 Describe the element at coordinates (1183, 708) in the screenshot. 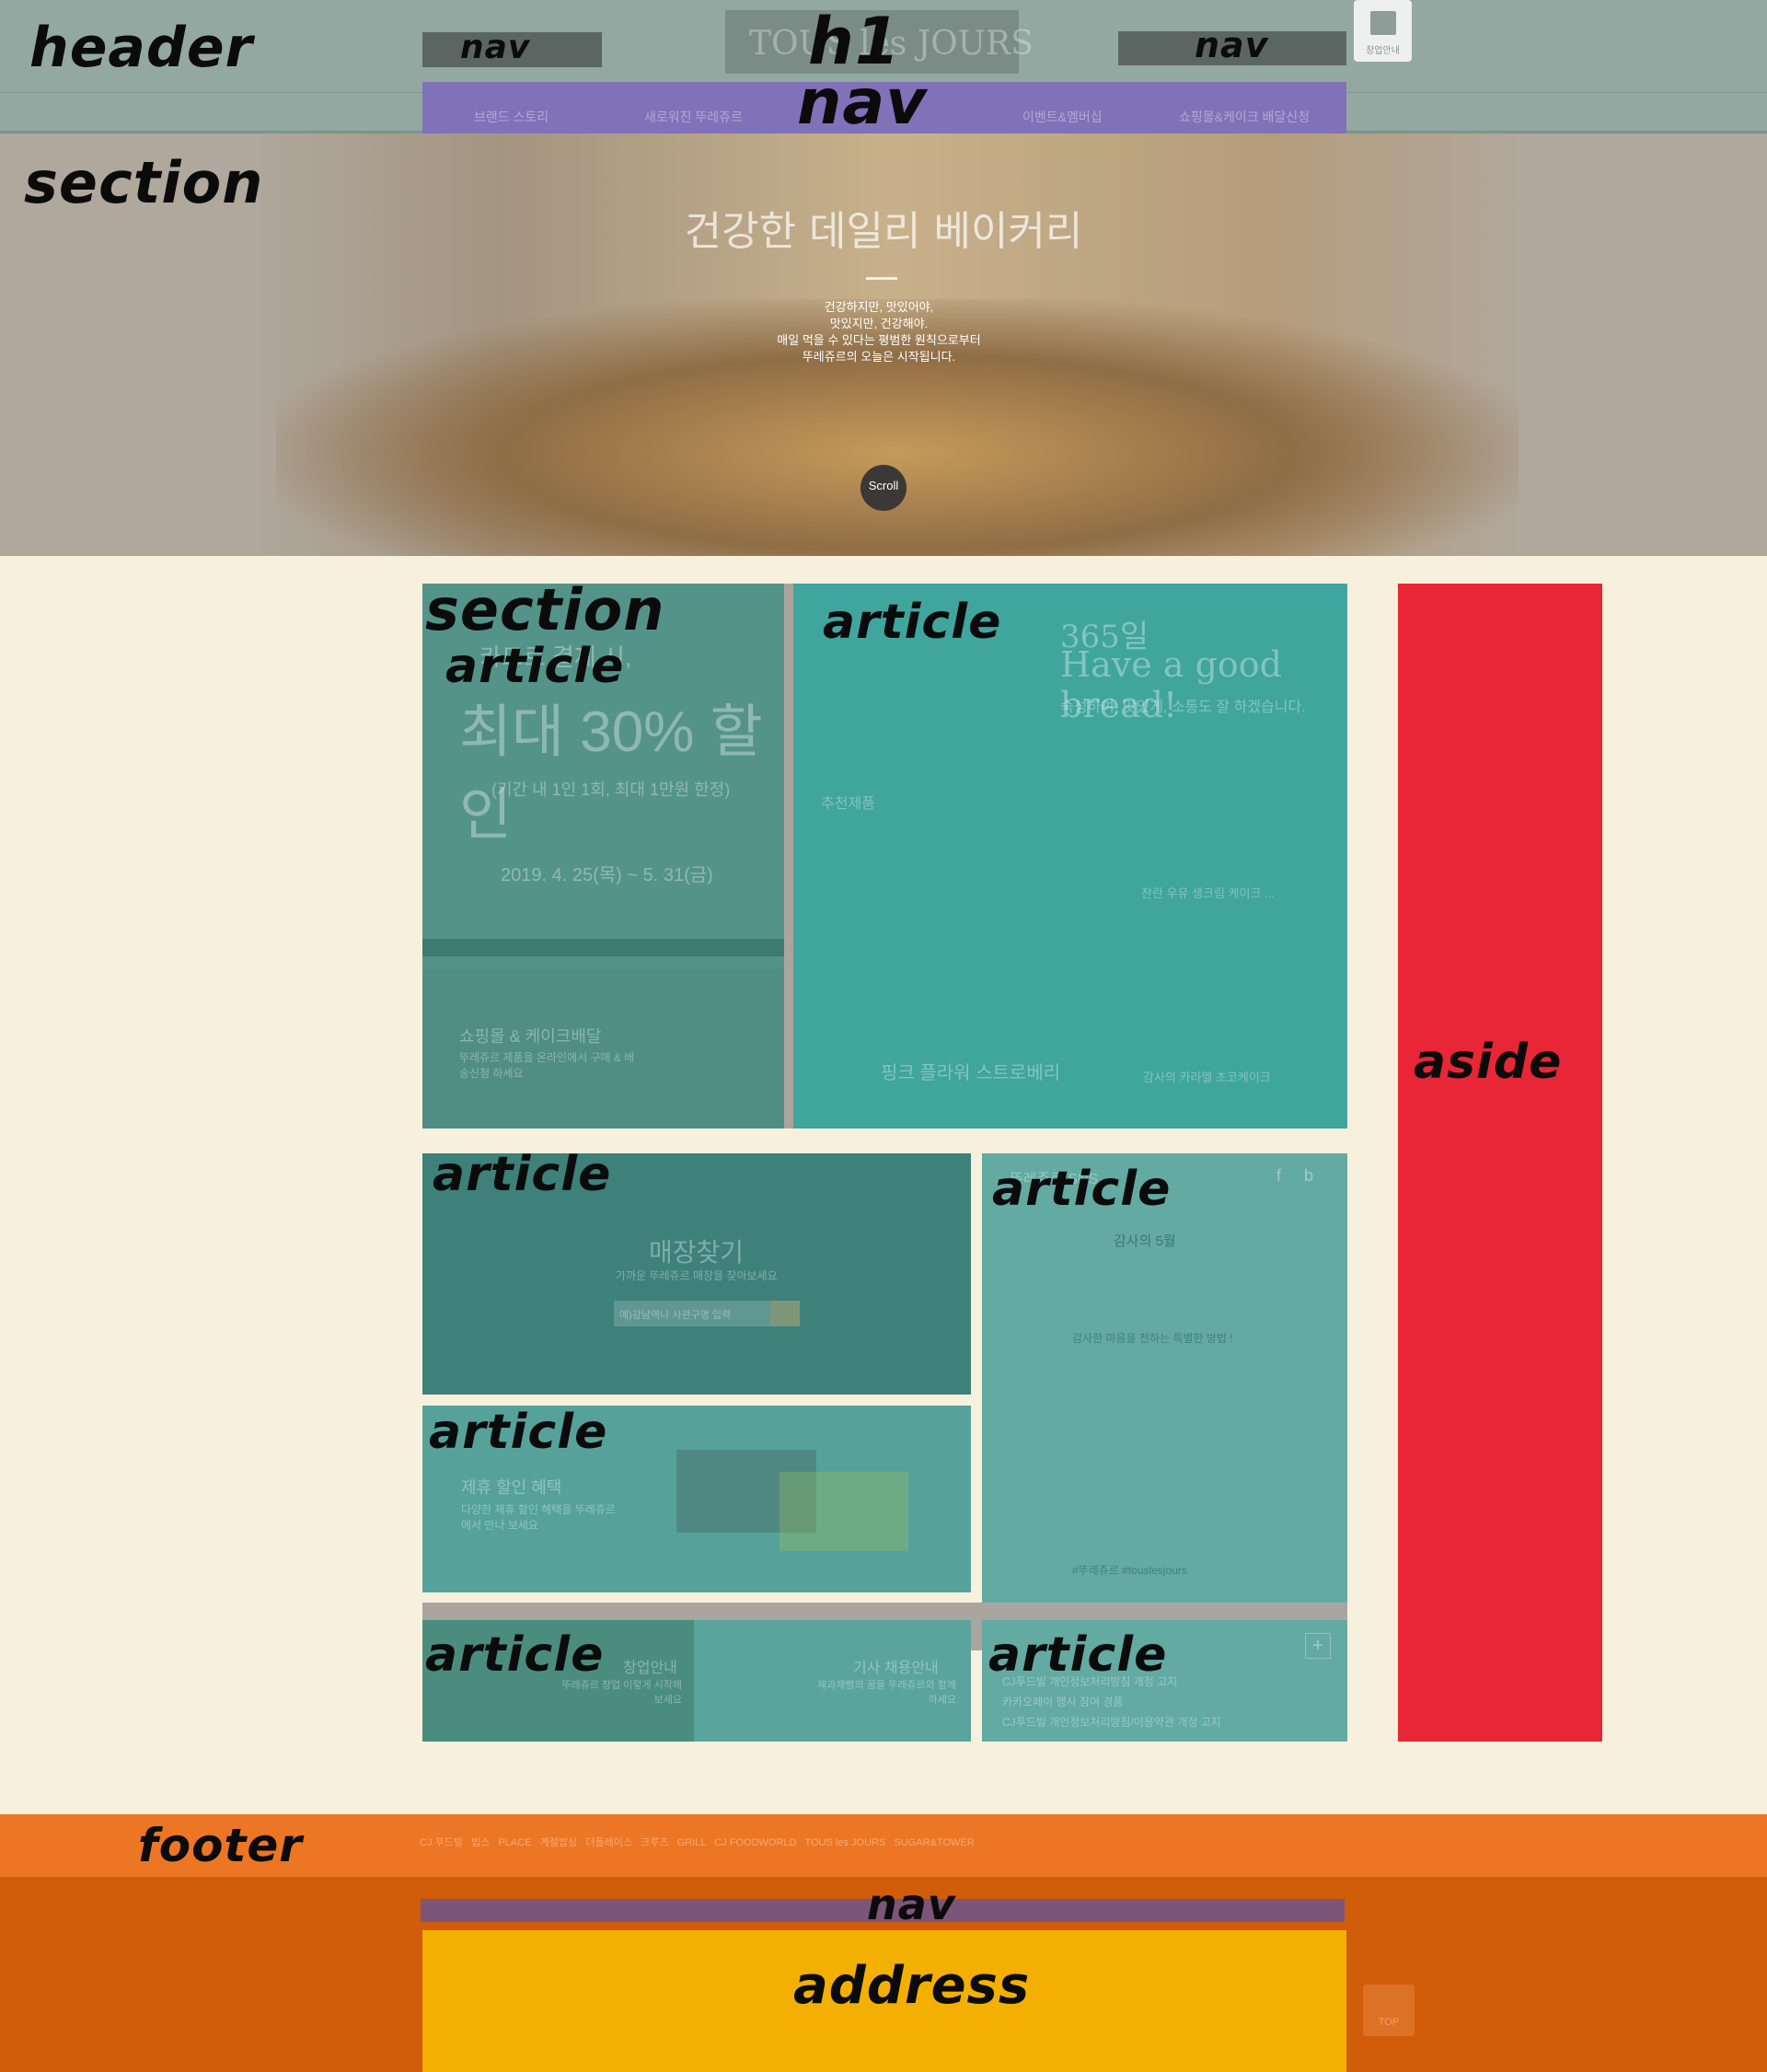

I see `slogan-sub: 숙성하여, 맛있게, 소통도 잘 하겠습니다.` at that location.